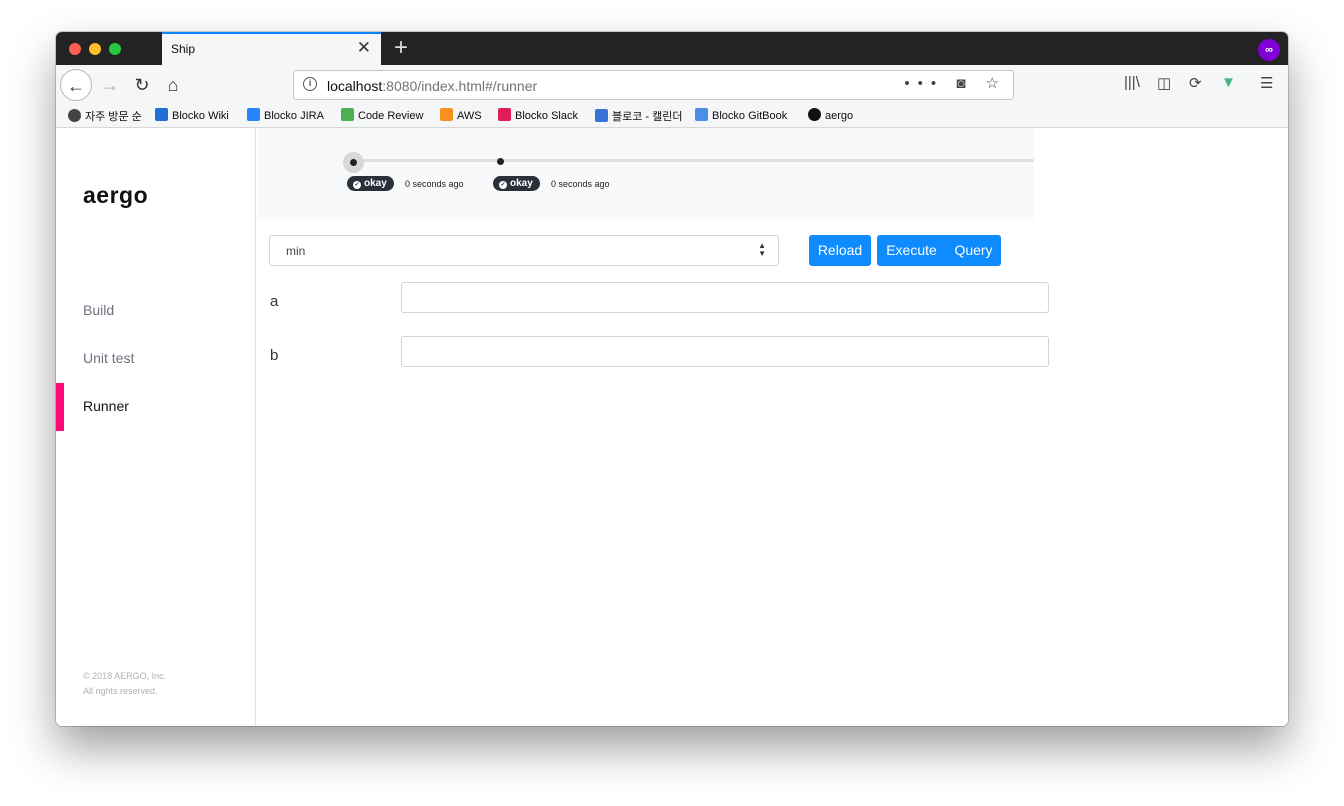  What do you see at coordinates (839, 116) in the screenshot?
I see `bookmark-label: aergo` at bounding box center [839, 116].